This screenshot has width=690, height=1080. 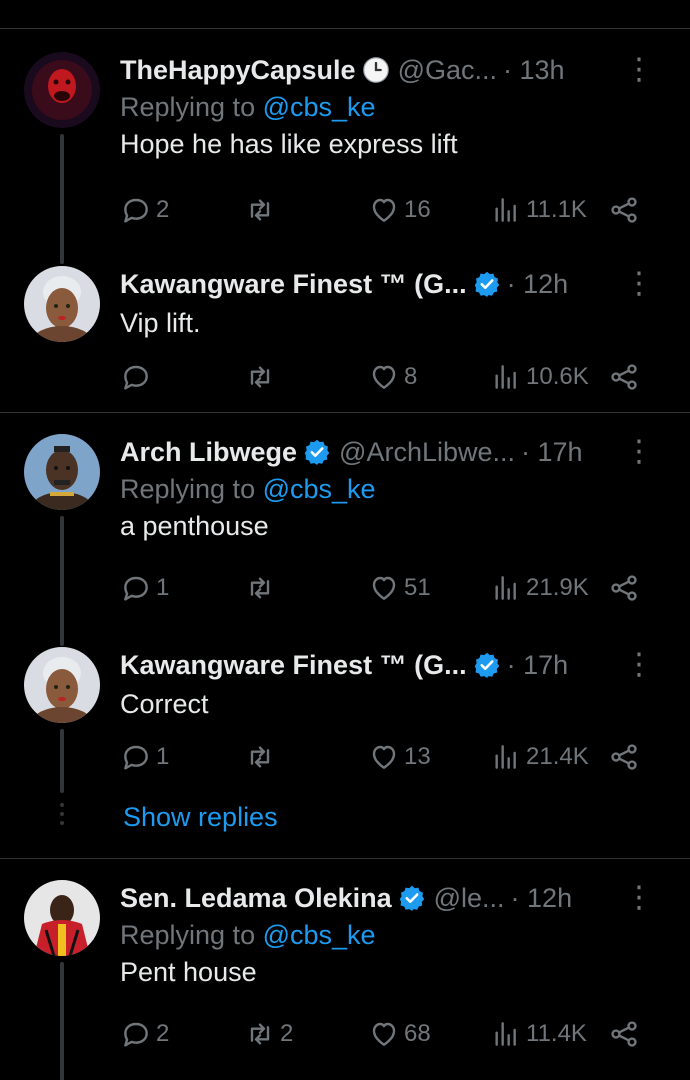 I want to click on display-name: TheHappyCapsule, so click(x=238, y=70).